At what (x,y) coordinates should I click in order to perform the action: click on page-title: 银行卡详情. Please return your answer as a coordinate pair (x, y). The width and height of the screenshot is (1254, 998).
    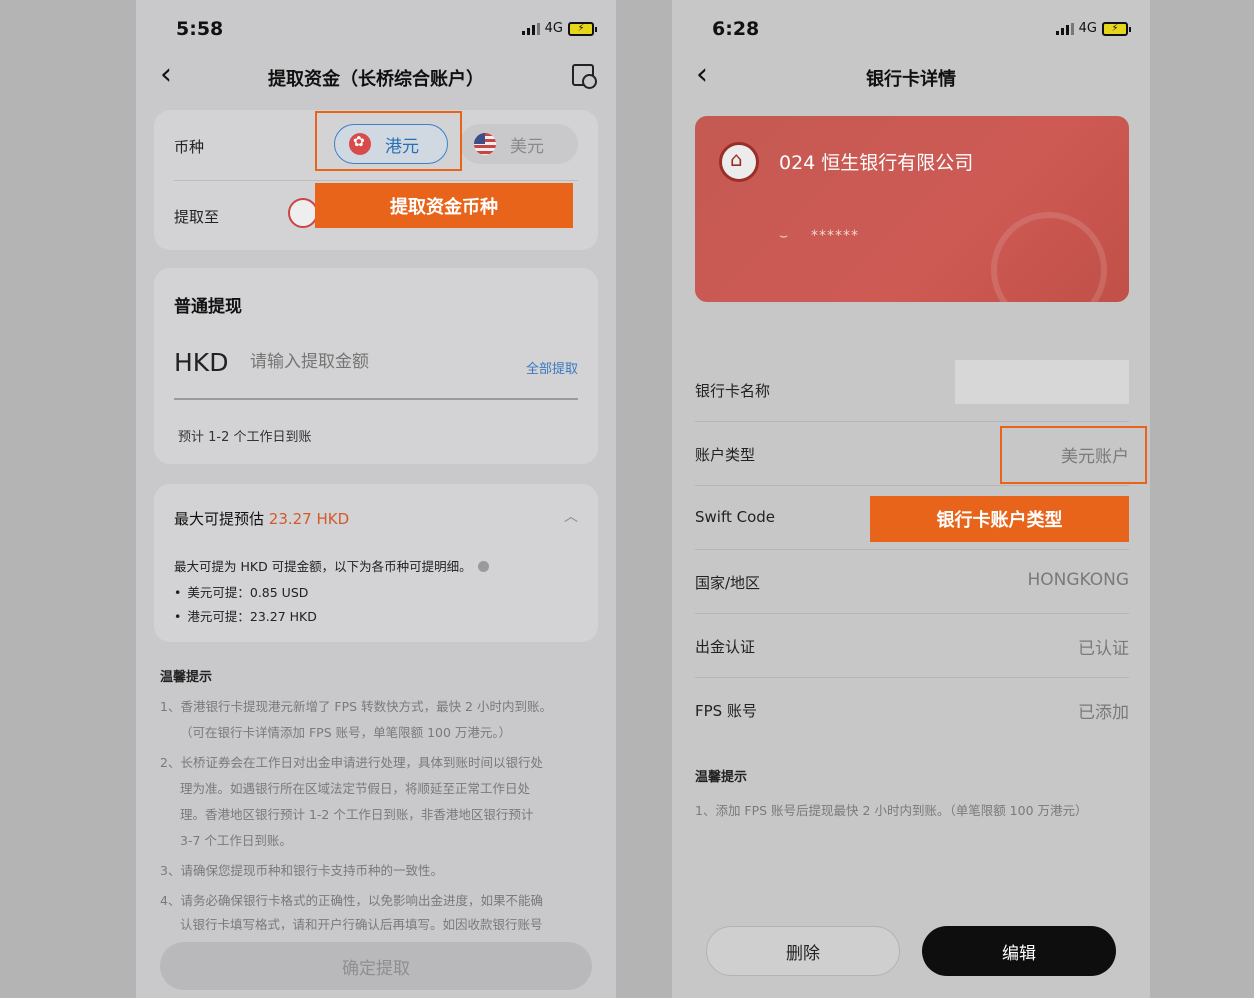
    Looking at the image, I should click on (911, 79).